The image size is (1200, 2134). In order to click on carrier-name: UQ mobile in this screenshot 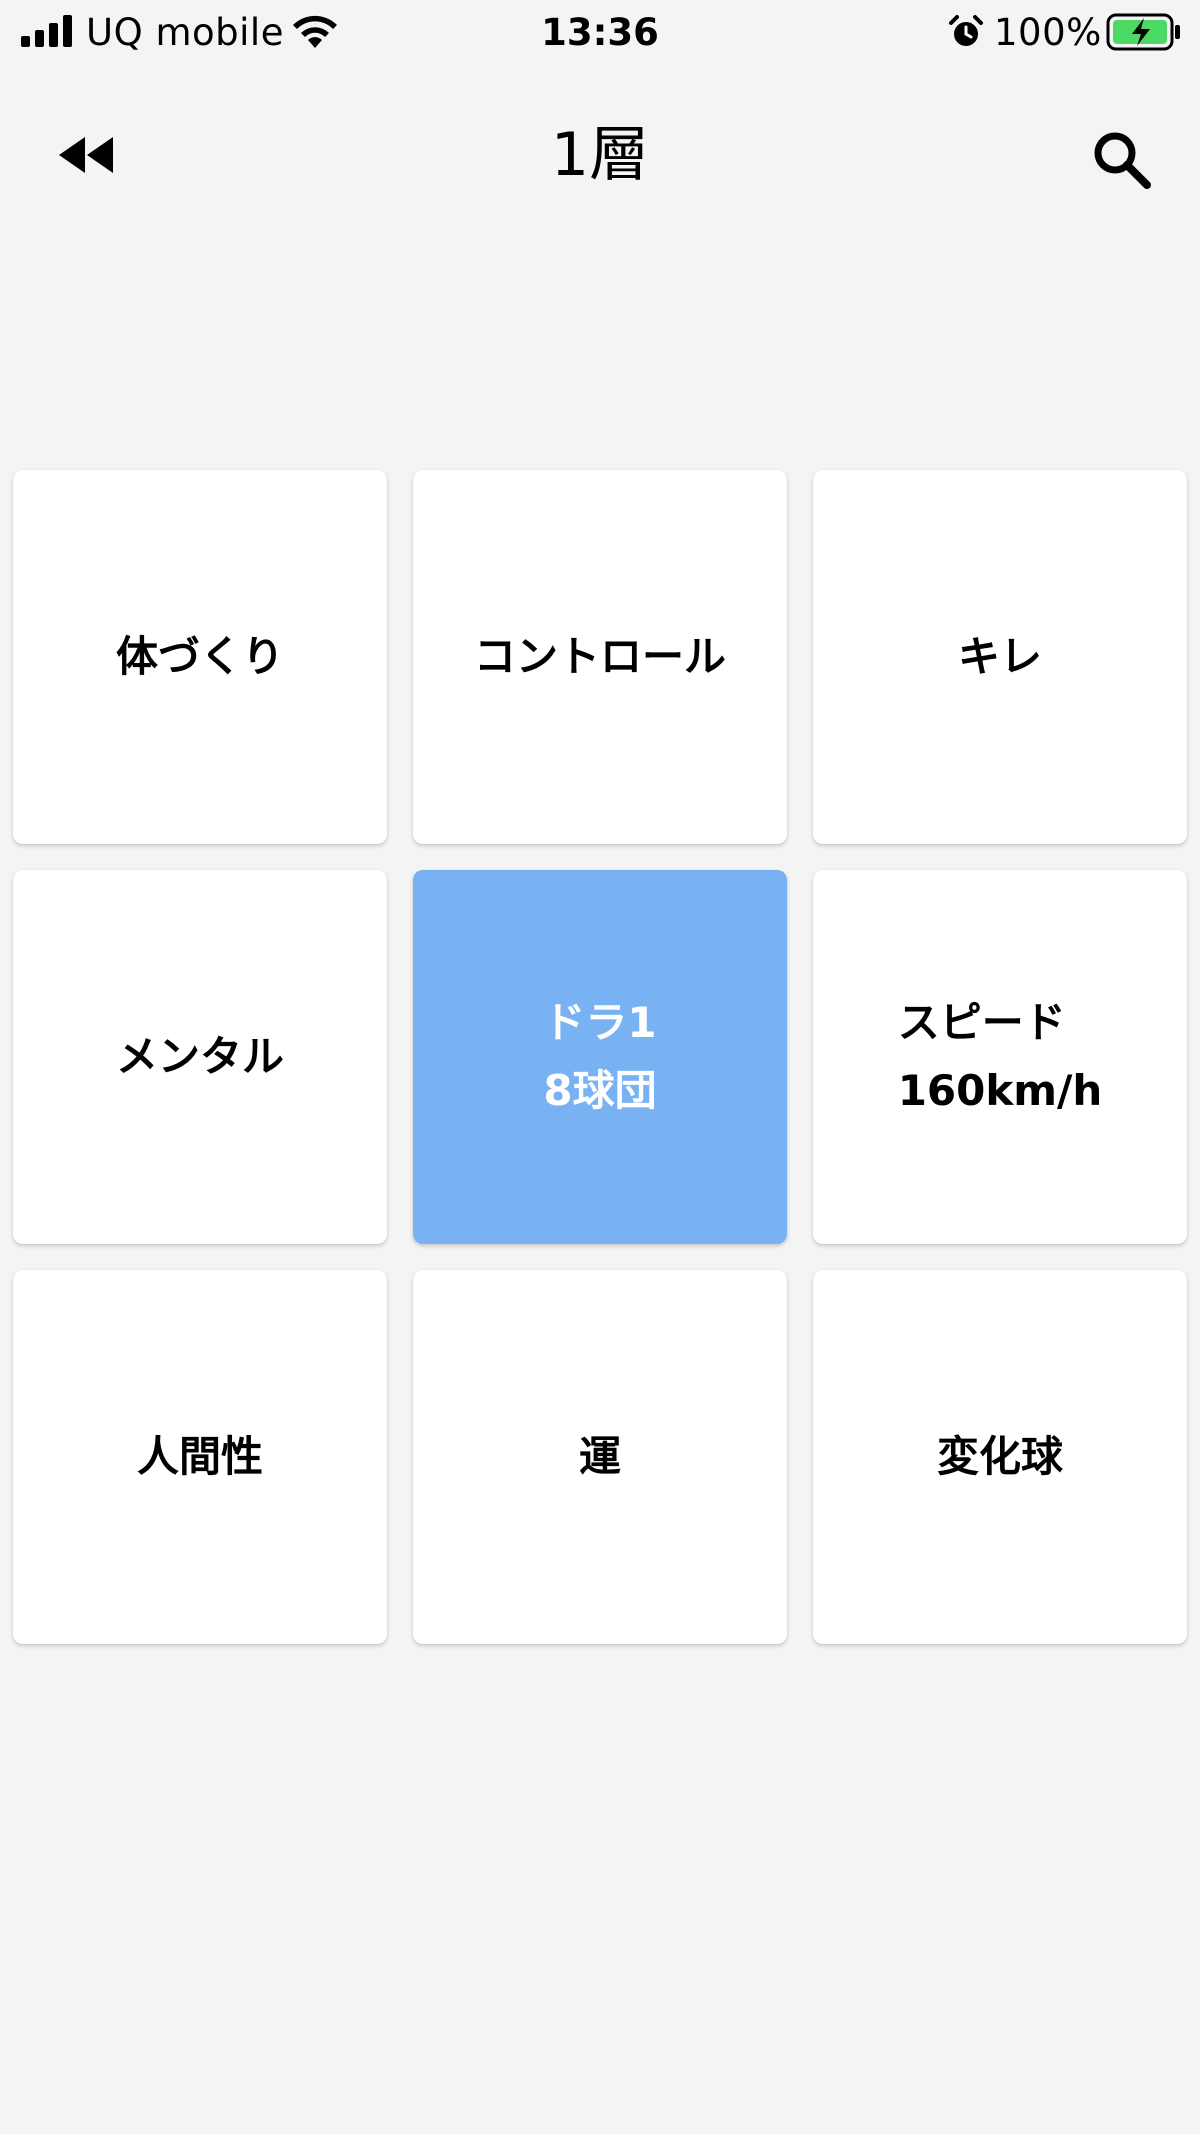, I will do `click(185, 32)`.